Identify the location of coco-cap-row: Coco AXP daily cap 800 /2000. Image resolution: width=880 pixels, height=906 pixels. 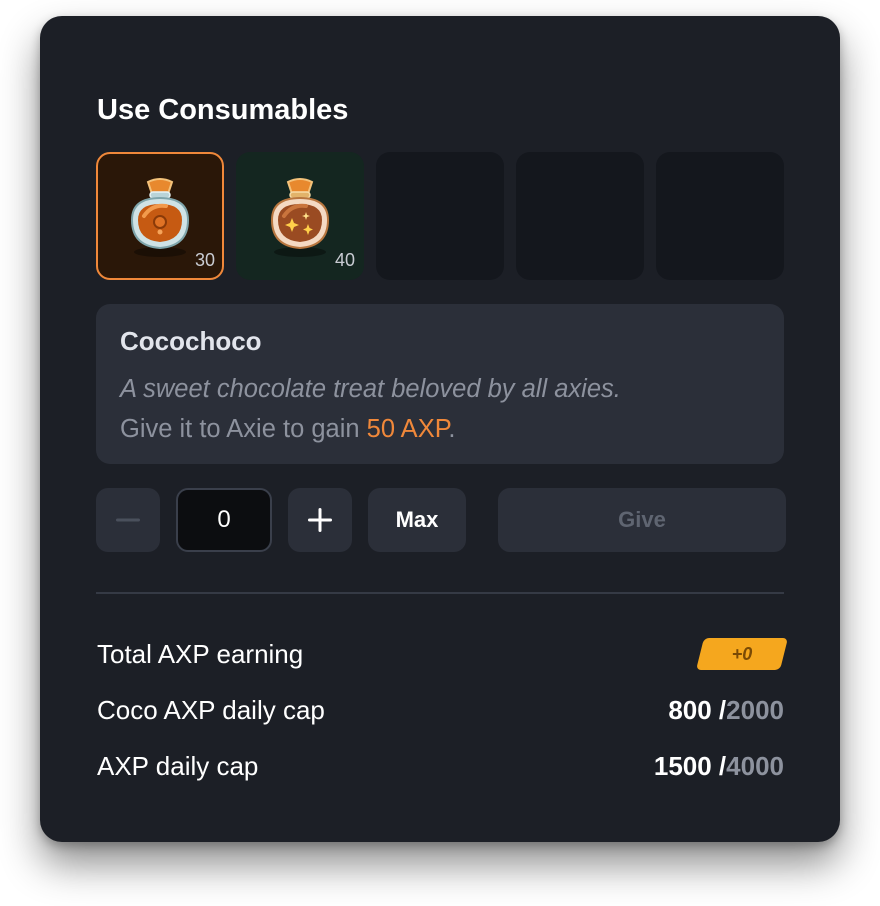
(440, 710).